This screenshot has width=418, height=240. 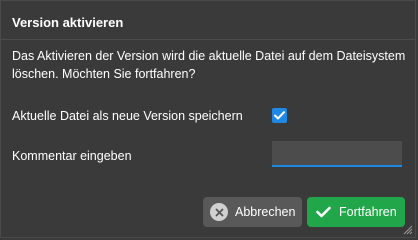 I want to click on cancel-button: Abbrechen, so click(x=252, y=212).